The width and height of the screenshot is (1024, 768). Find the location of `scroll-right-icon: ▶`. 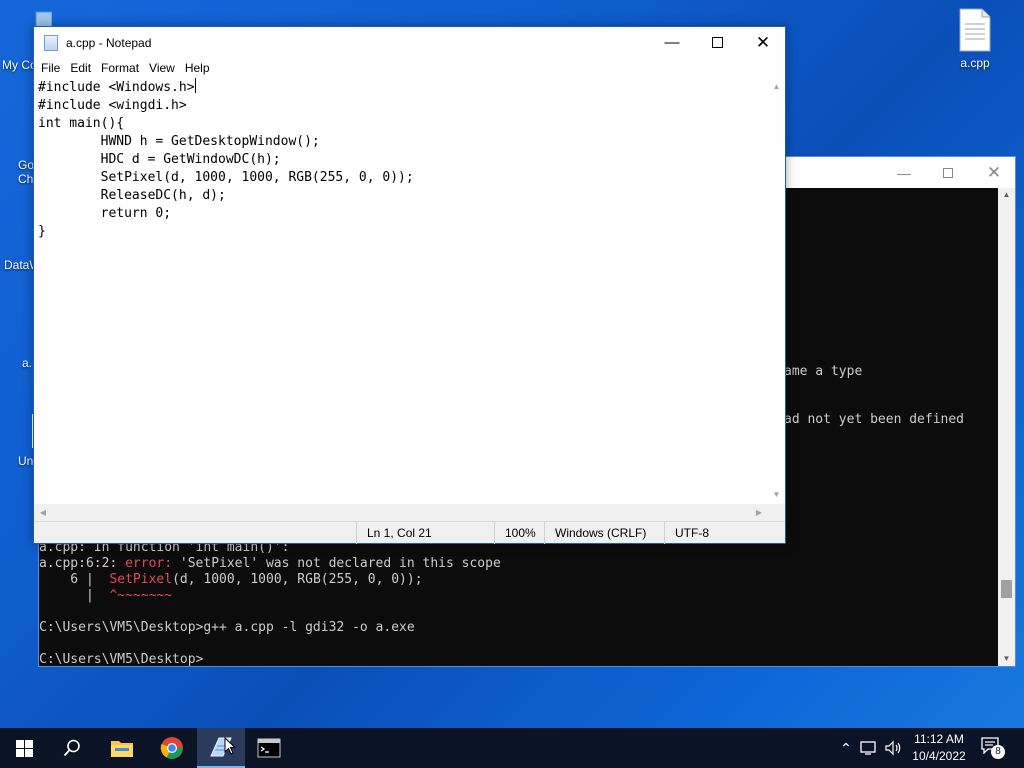

scroll-right-icon: ▶ is located at coordinates (759, 512).